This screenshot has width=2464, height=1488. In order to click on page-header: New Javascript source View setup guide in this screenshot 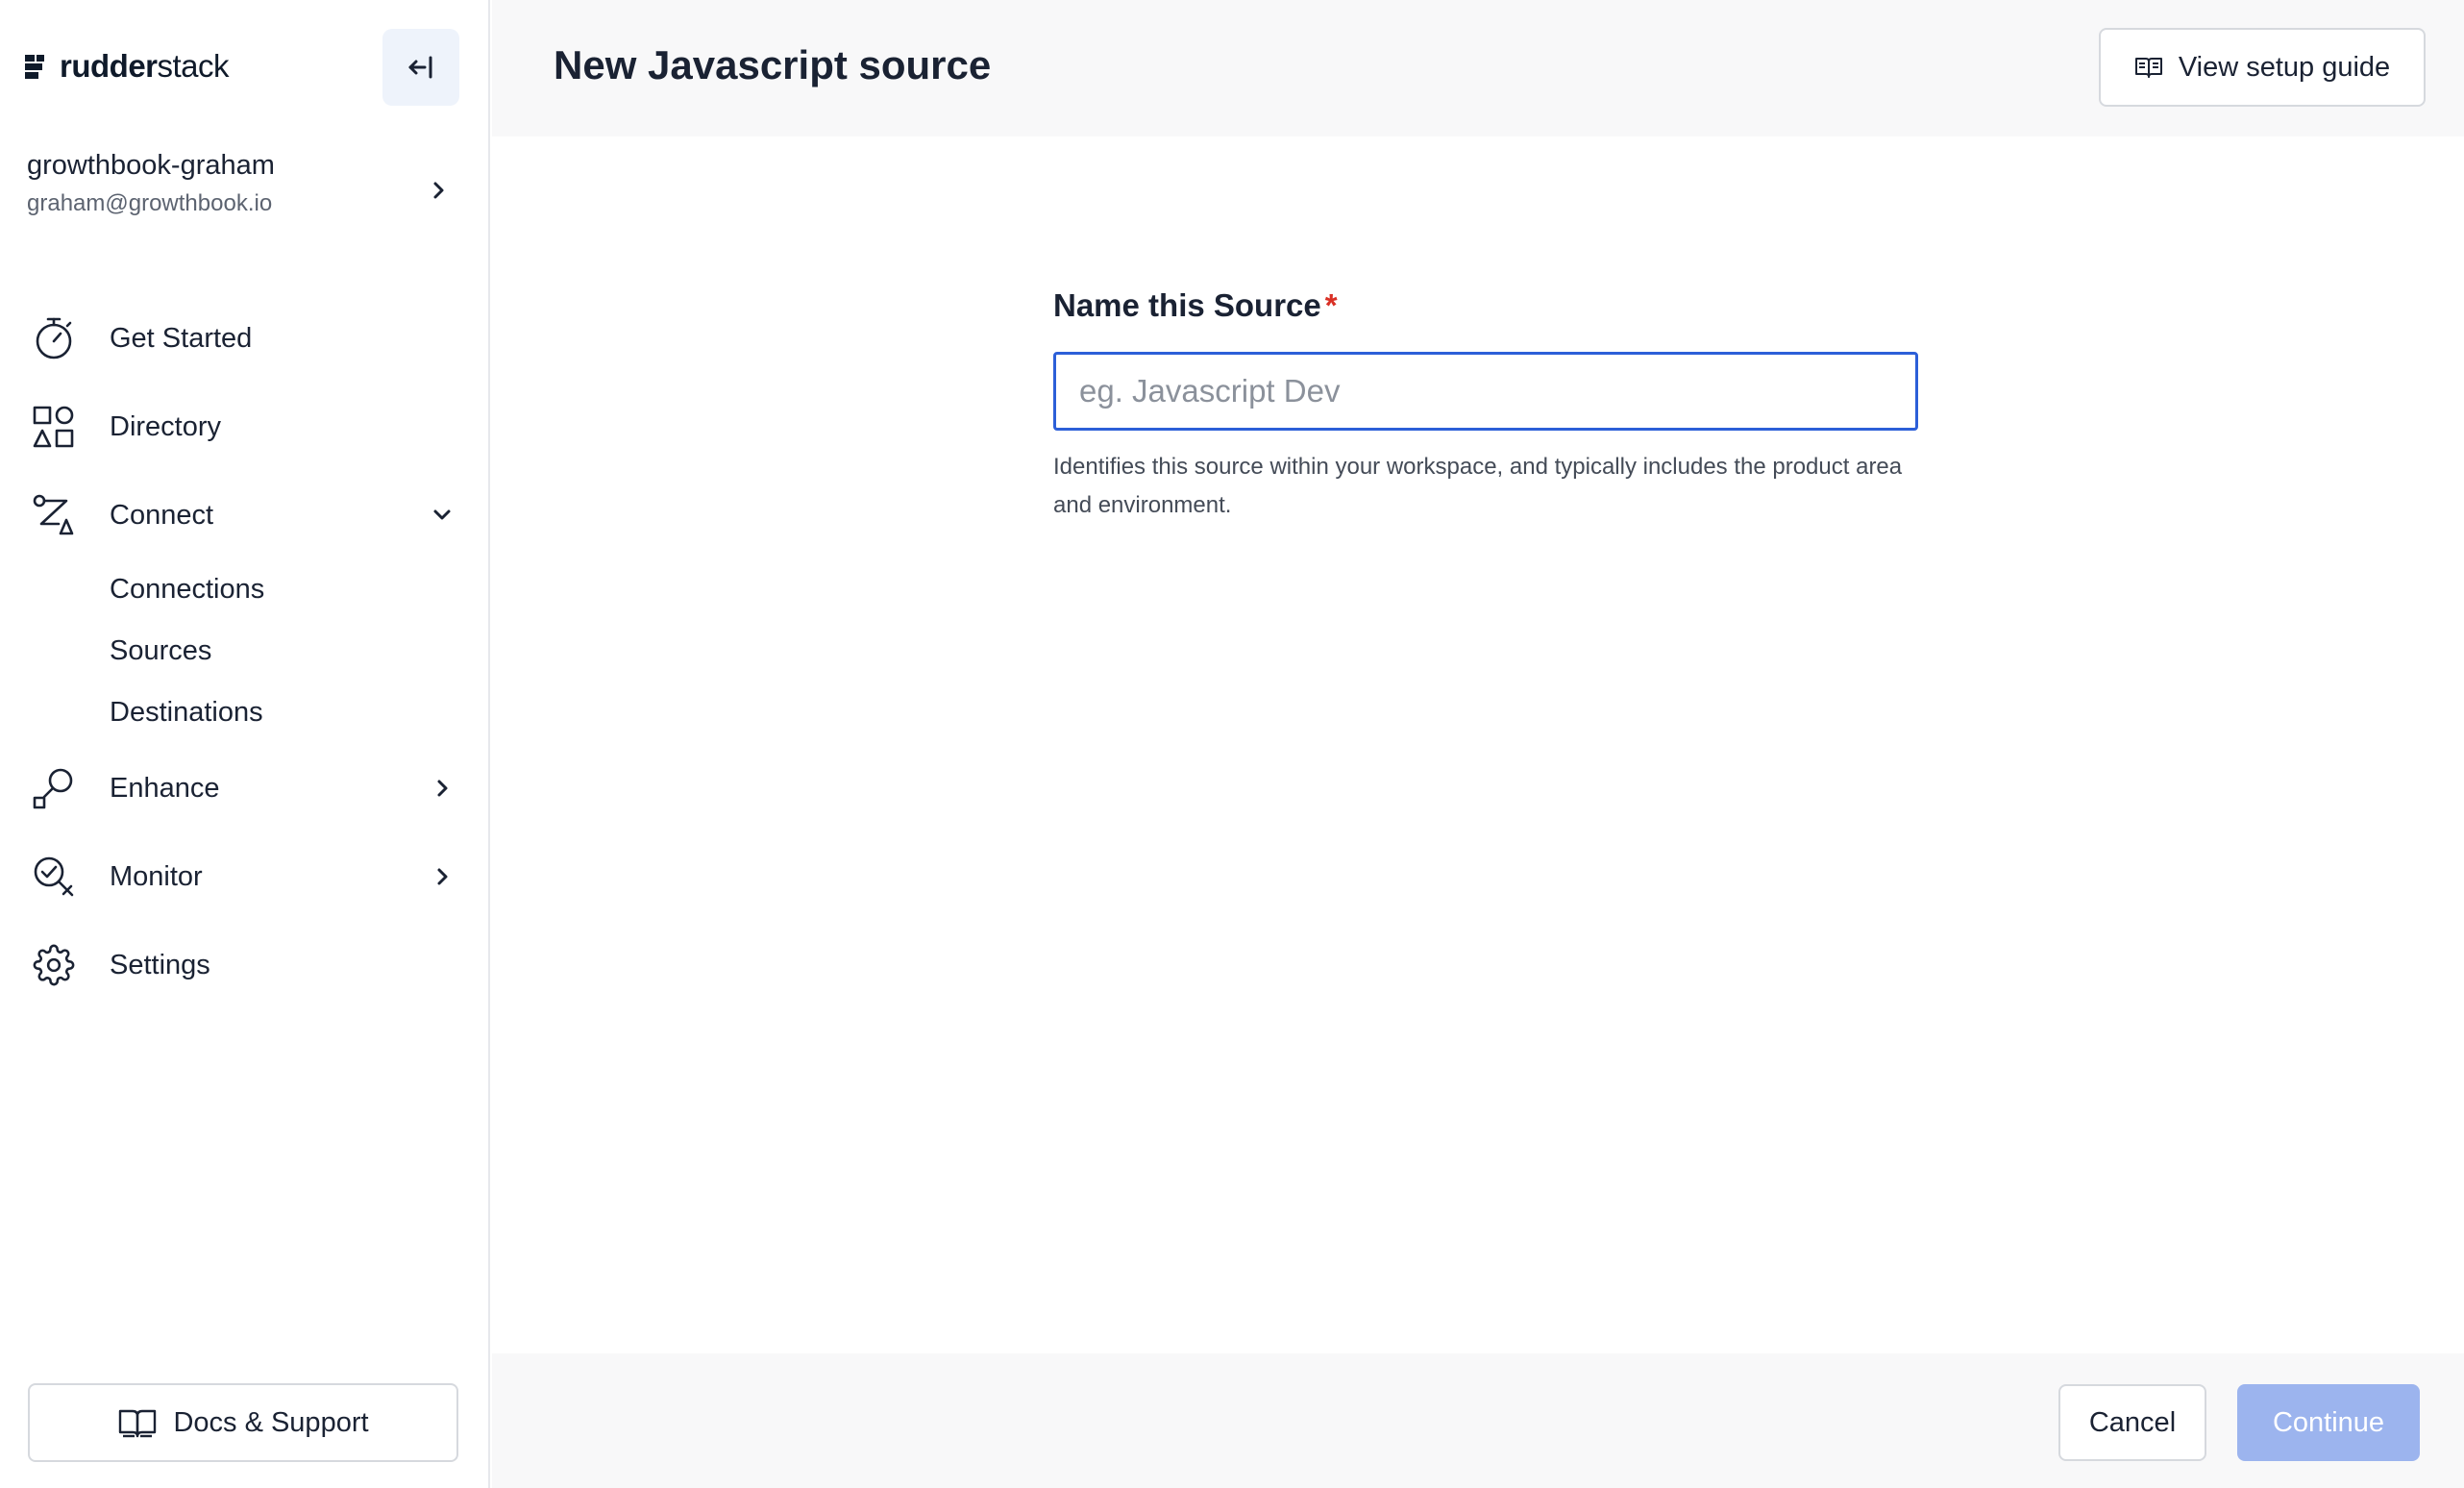, I will do `click(1478, 68)`.